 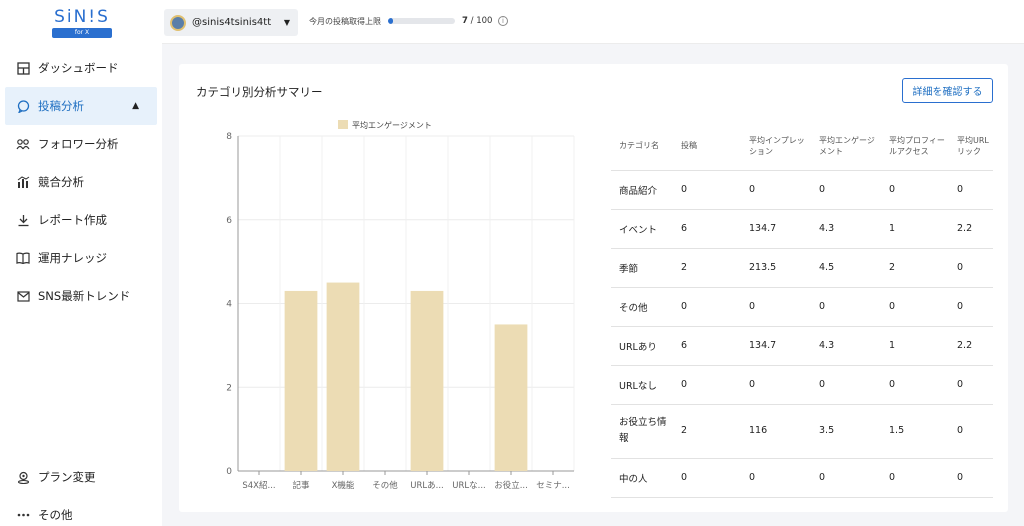 I want to click on cell-avg-profile-access: 2, so click(x=915, y=268).